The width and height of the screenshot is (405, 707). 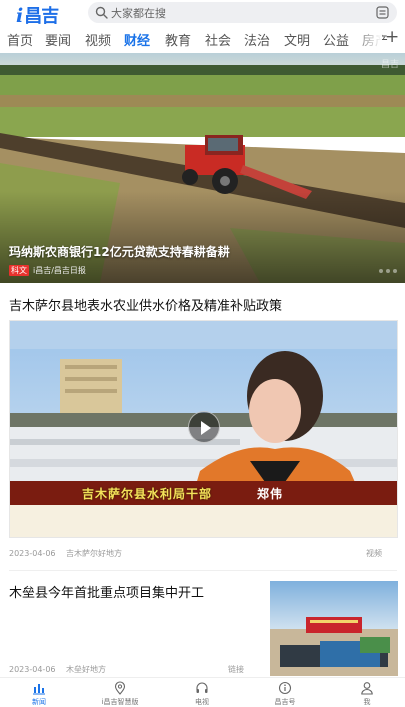 I want to click on hero-meta: 科文 i昌吉/昌吉日报, so click(x=47, y=270).